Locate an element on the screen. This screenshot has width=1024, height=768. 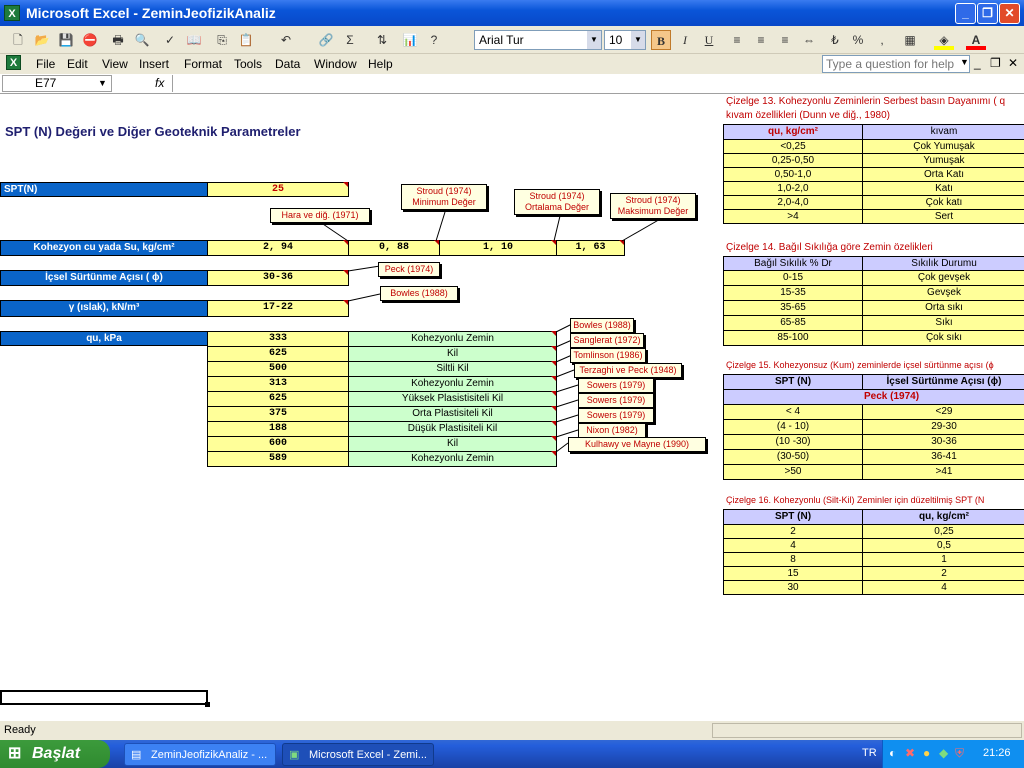
align-center-icon: ≡ is located at coordinates (761, 40).